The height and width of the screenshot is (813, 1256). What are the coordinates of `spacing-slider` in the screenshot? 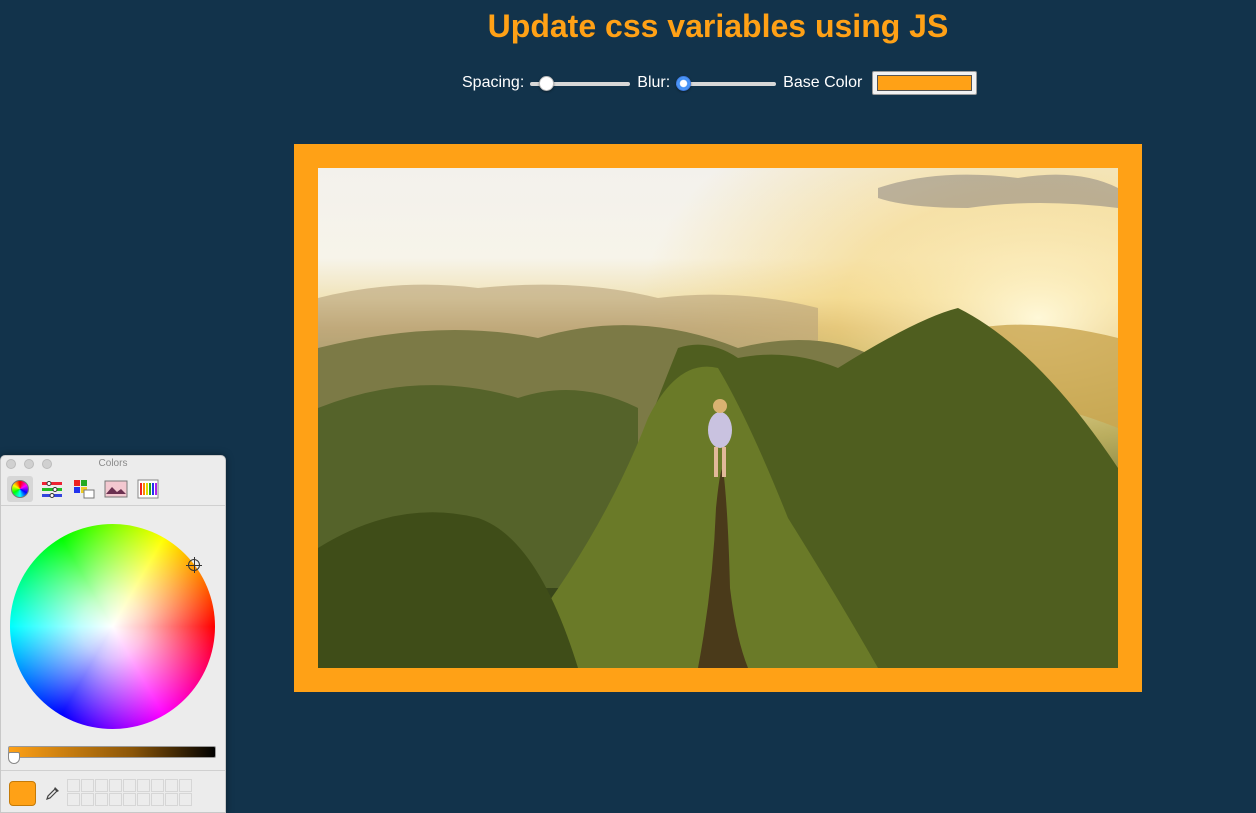 It's located at (580, 83).